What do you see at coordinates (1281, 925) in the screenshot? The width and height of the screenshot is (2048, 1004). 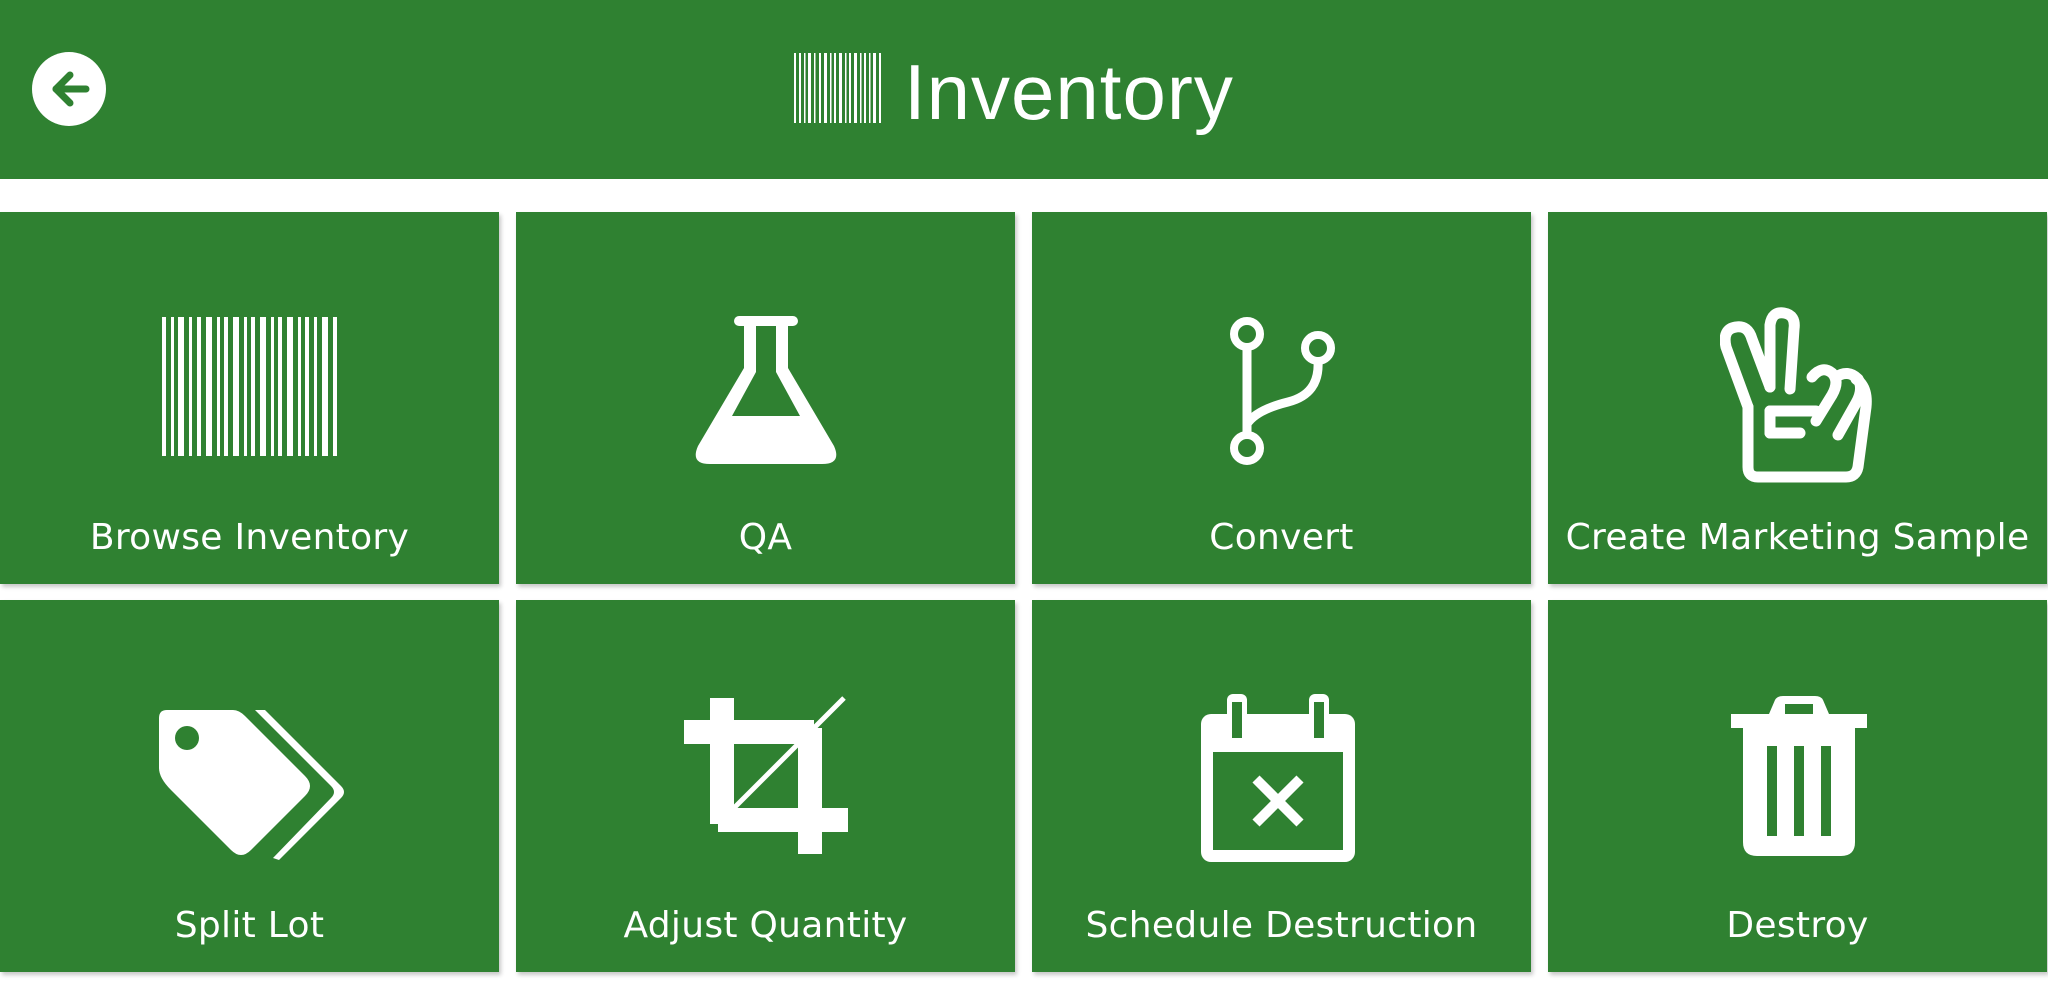 I see `tile-label: Schedule Destruction` at bounding box center [1281, 925].